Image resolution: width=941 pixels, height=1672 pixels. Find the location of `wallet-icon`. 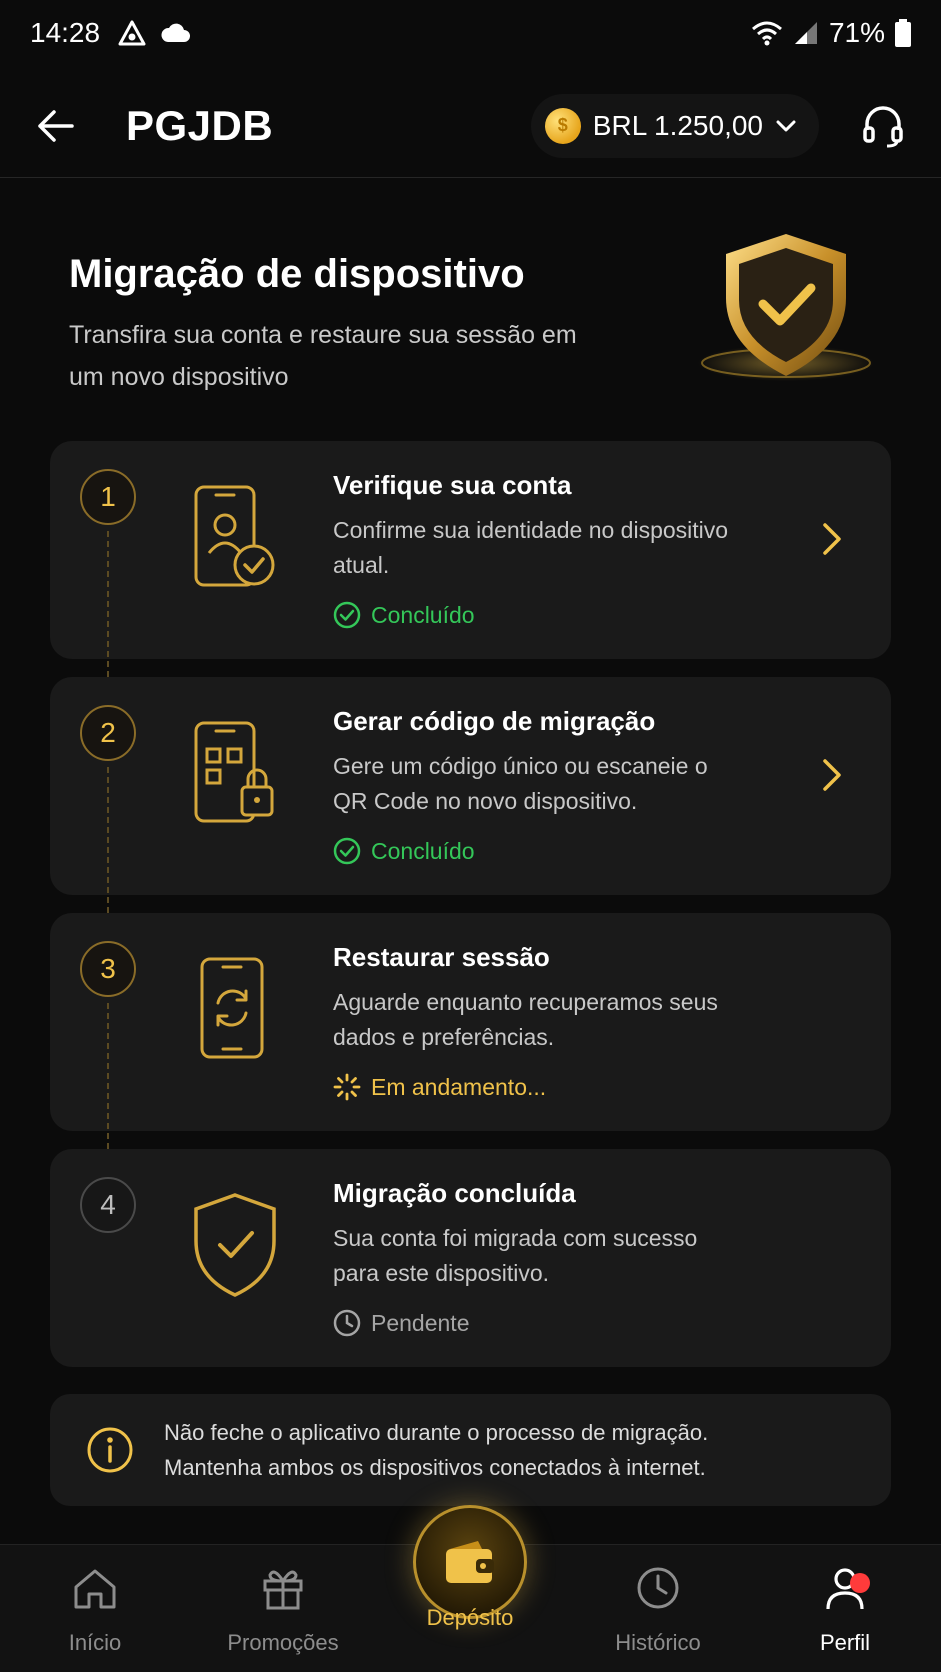

wallet-icon is located at coordinates (470, 1562).